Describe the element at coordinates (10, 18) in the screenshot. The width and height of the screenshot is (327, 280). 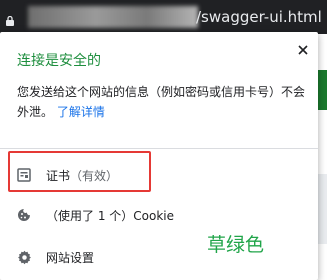
I see `lock-icon` at that location.